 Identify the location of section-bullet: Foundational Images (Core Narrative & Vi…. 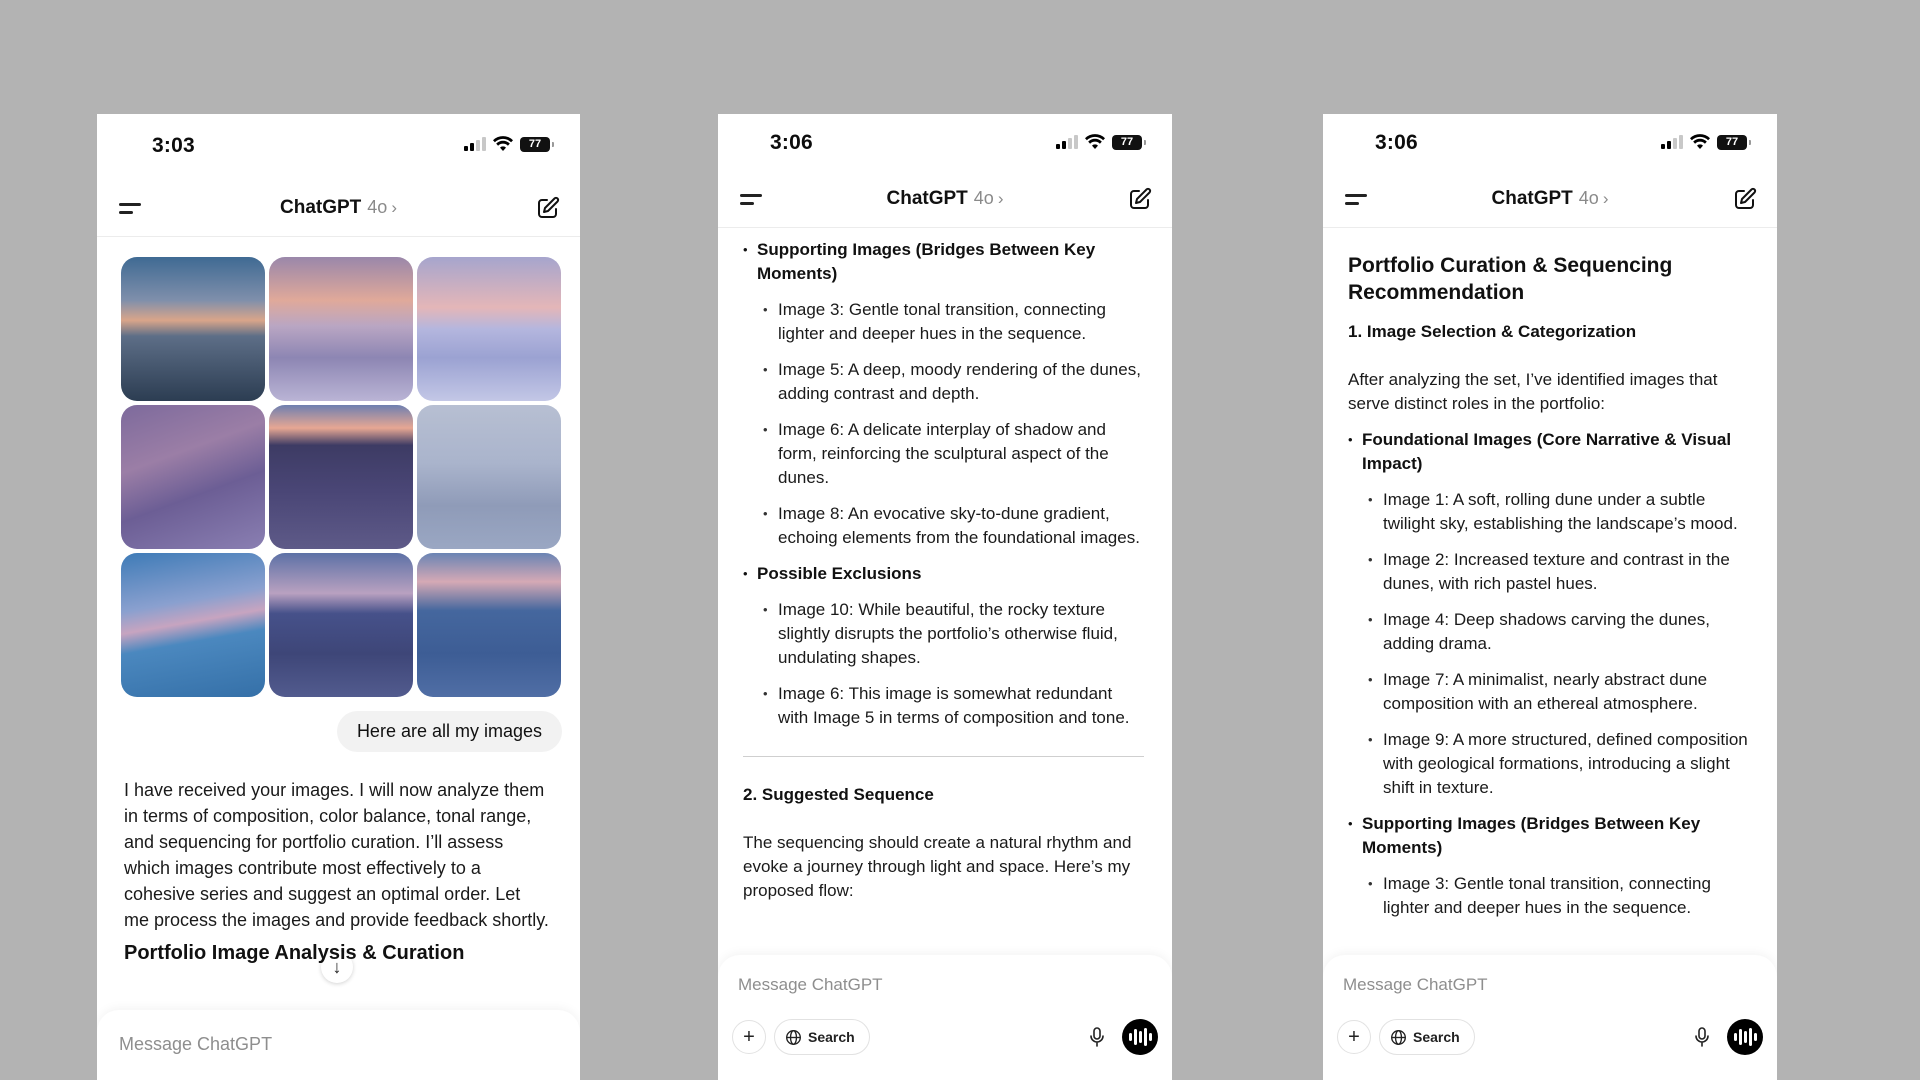
(1548, 452).